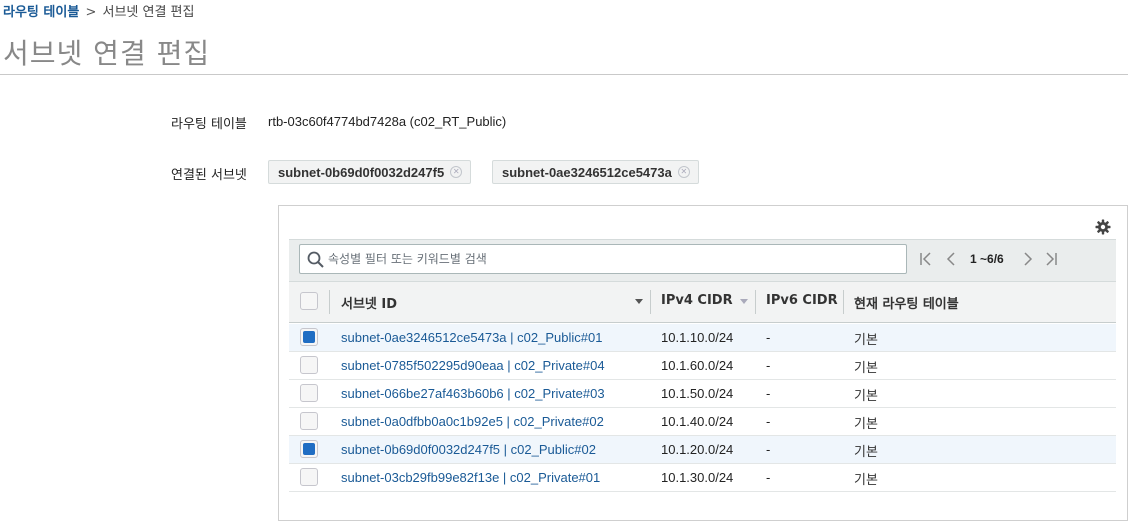  What do you see at coordinates (309, 301) in the screenshot?
I see `select-all-checkbox` at bounding box center [309, 301].